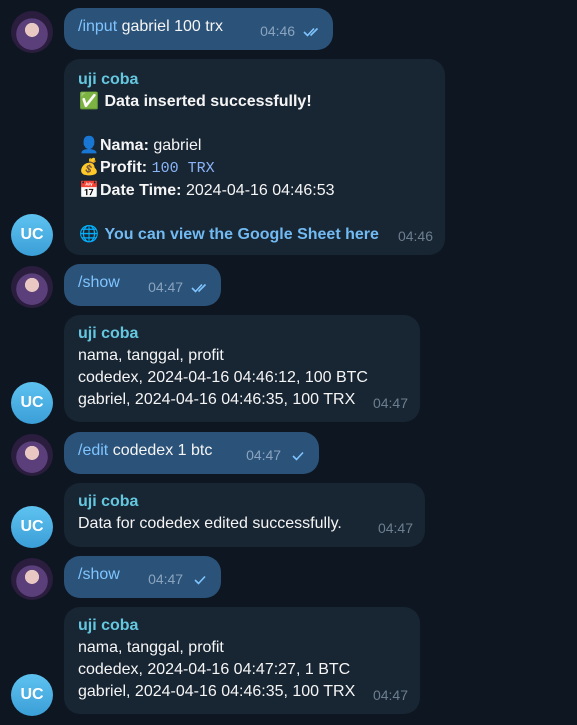  What do you see at coordinates (172, 26) in the screenshot?
I see `message-text: gabriel 100 trx` at bounding box center [172, 26].